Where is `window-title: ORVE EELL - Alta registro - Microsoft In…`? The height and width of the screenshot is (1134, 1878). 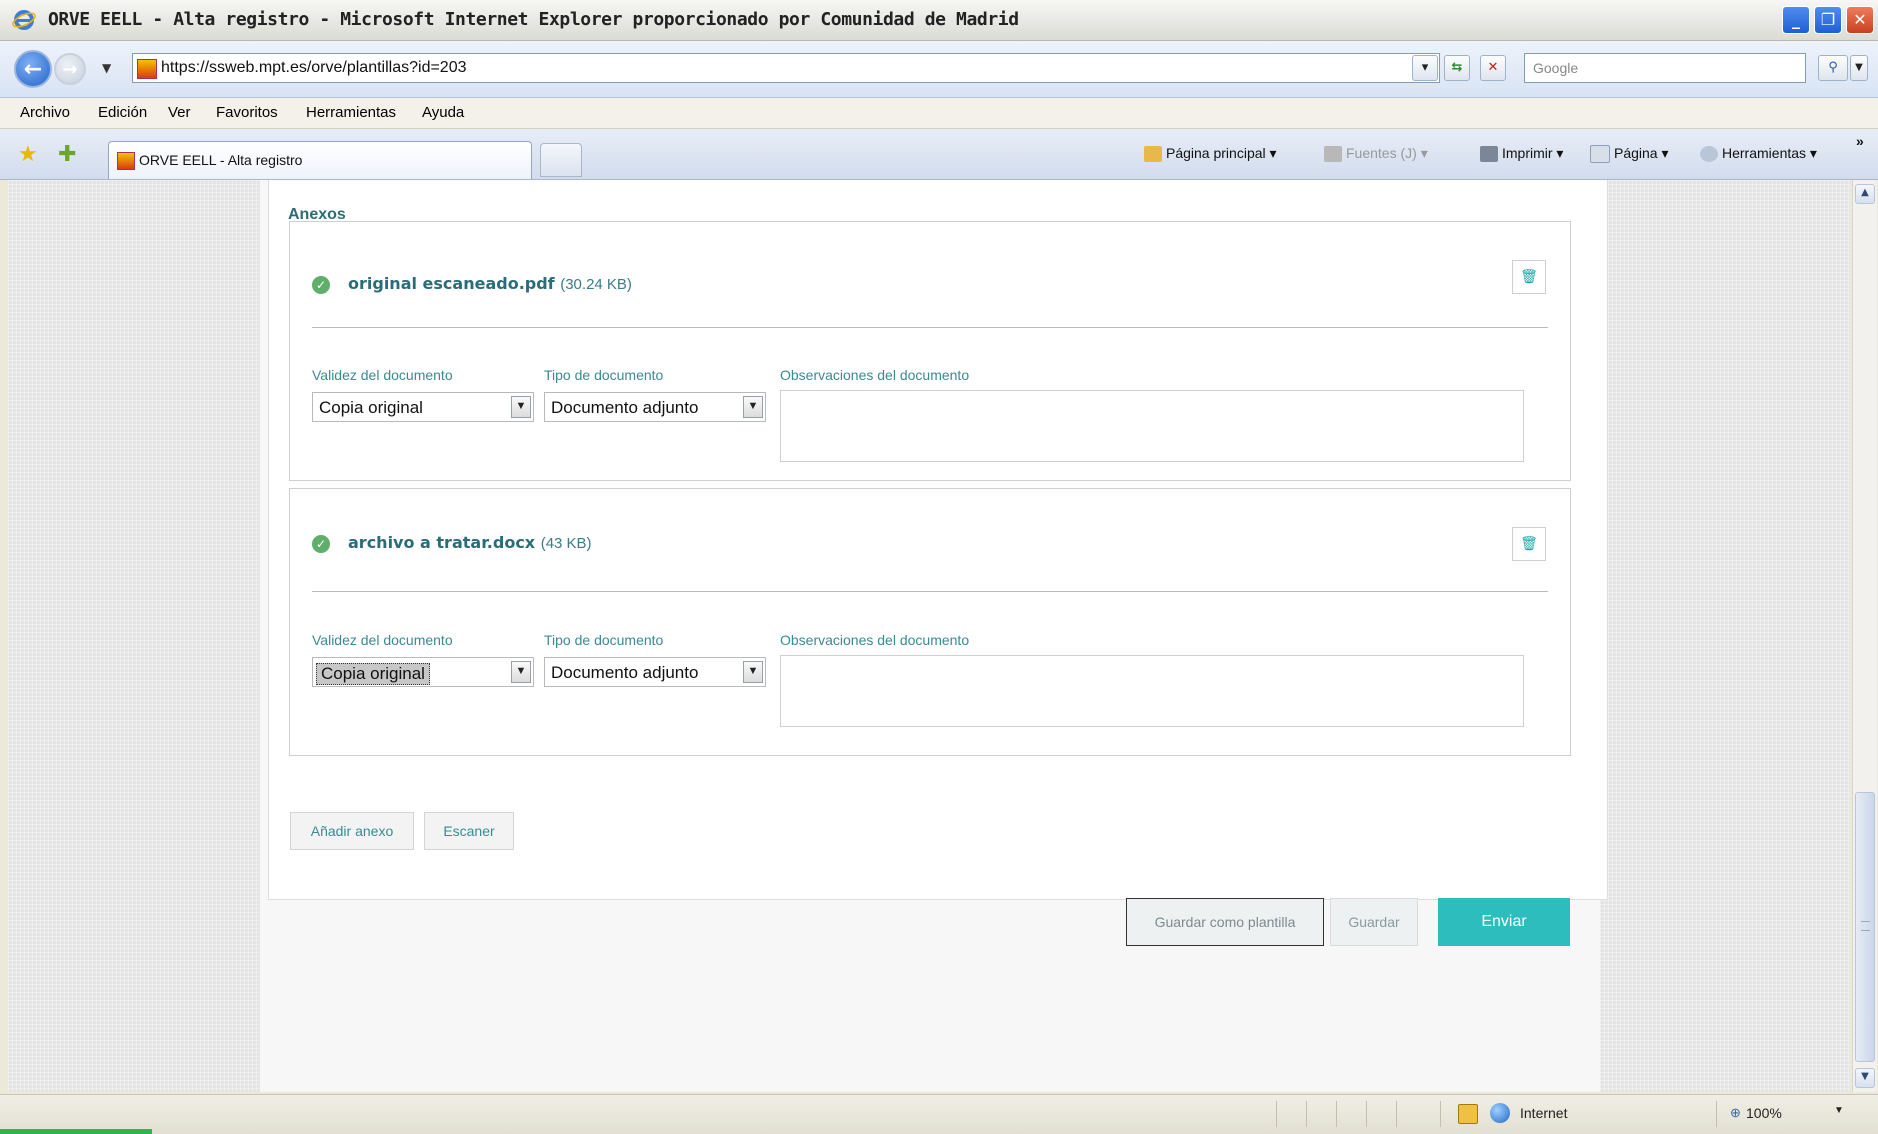 window-title: ORVE EELL - Alta registro - Microsoft In… is located at coordinates (533, 19).